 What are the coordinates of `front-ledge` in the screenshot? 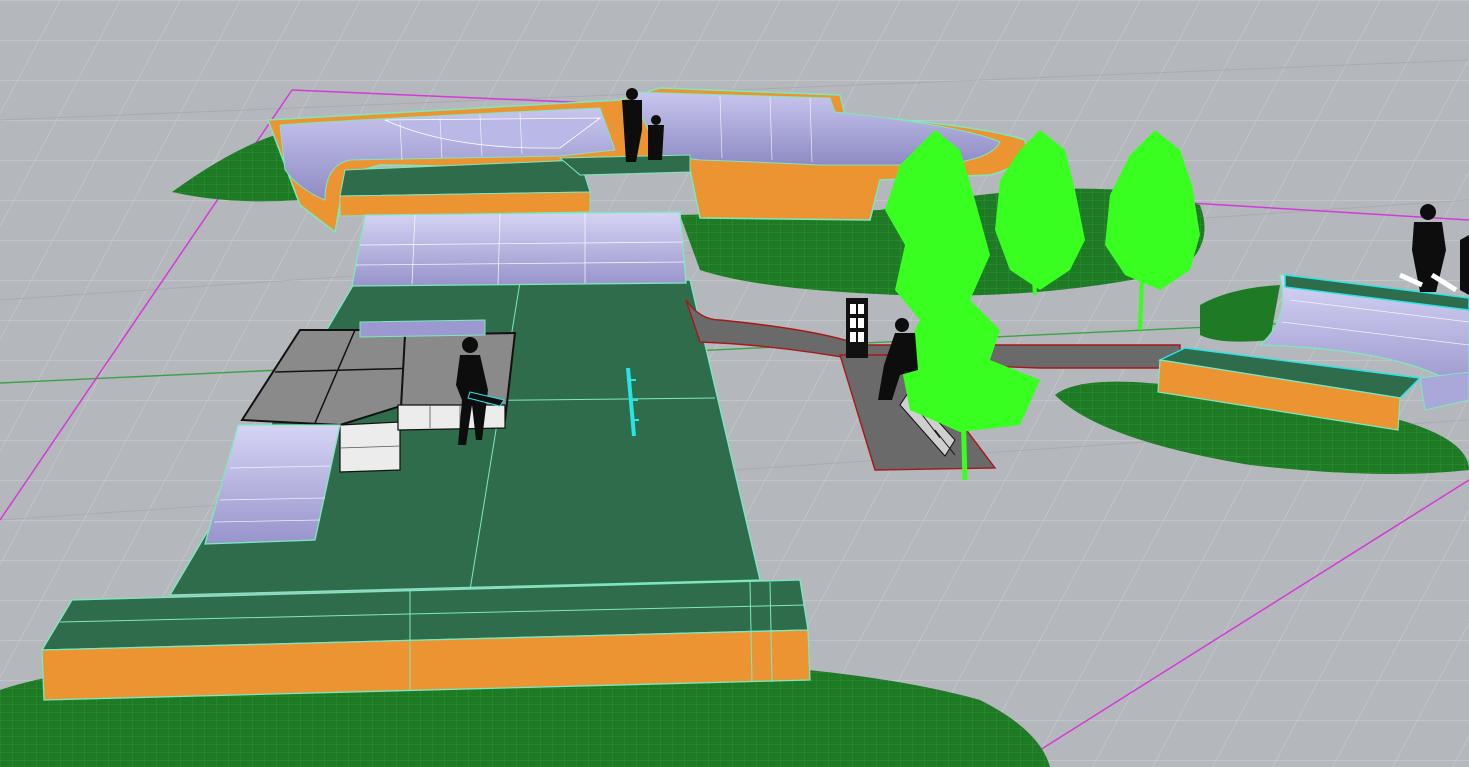 It's located at (425, 640).